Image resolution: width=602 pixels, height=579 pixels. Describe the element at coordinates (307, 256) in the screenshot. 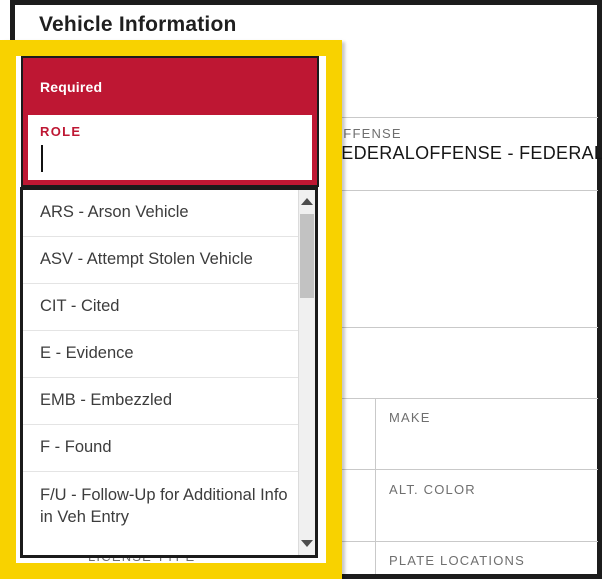

I see `scrollbar-thumb` at that location.